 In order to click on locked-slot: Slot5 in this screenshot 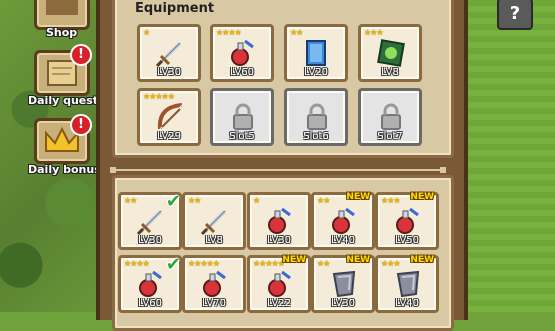, I will do `click(242, 117)`.